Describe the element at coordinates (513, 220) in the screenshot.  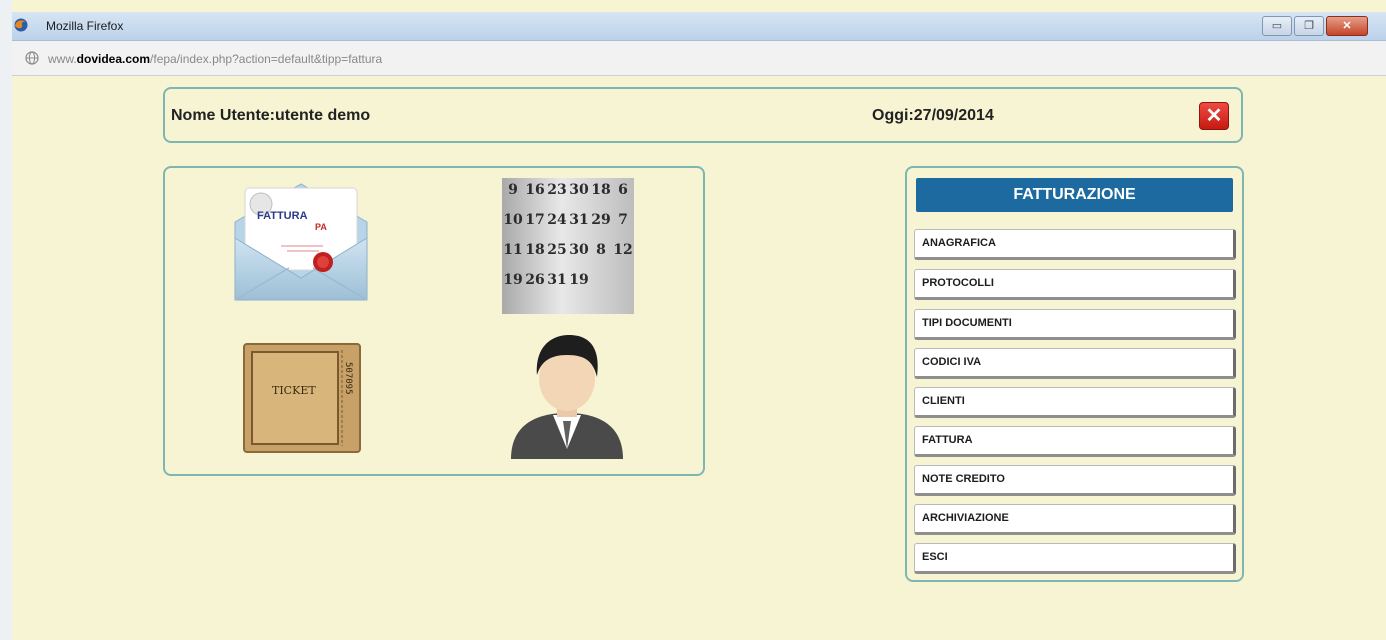
I see `calendar-day-number: 10` at that location.